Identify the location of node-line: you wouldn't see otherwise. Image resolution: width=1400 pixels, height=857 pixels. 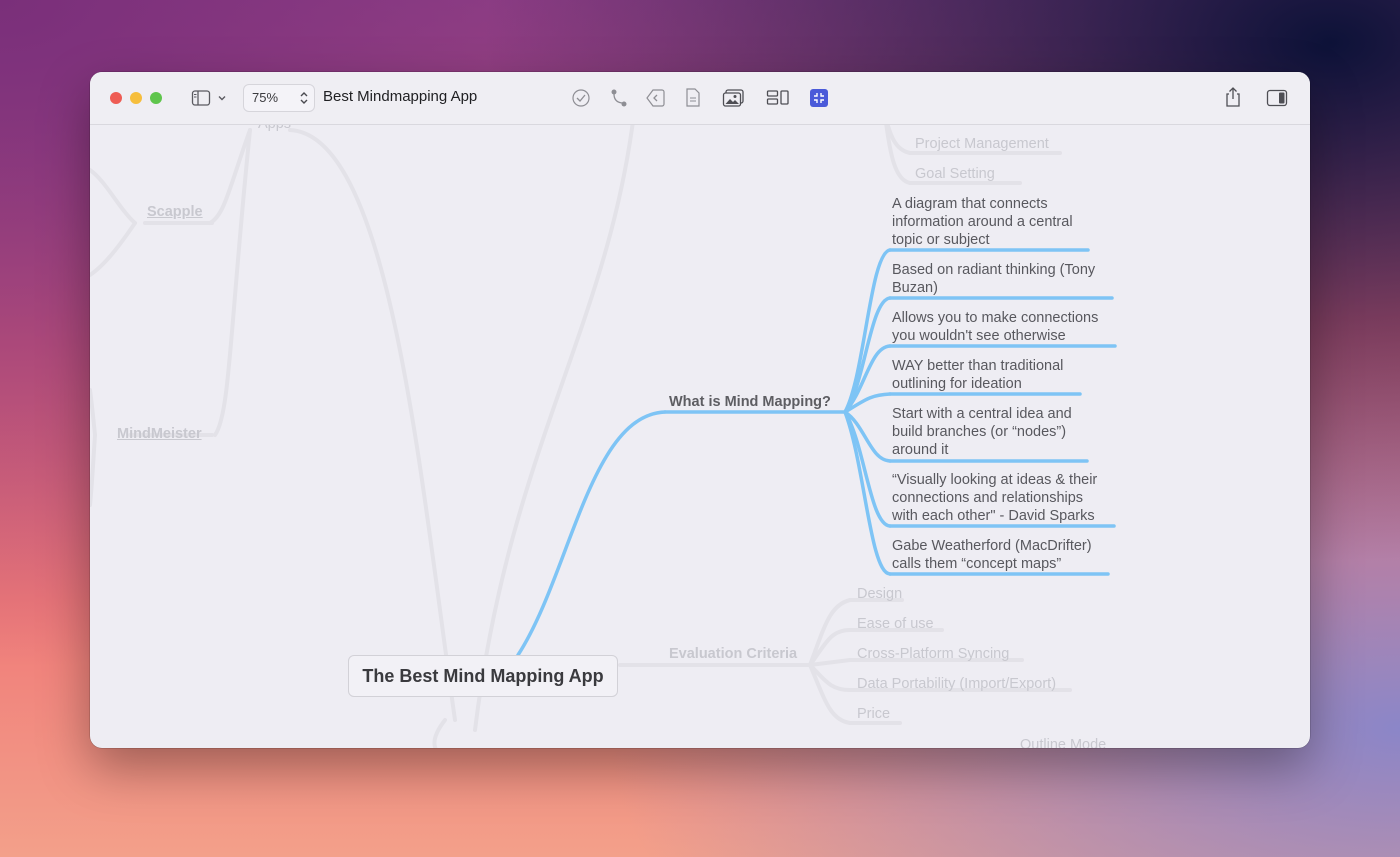
(979, 336).